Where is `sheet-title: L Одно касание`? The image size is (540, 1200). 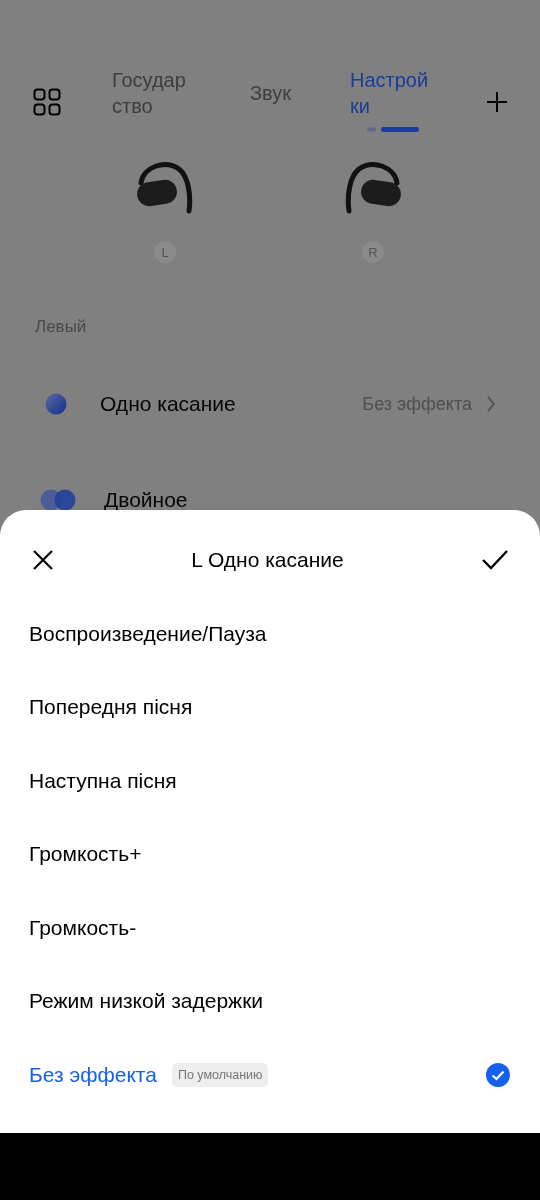 sheet-title: L Одно касание is located at coordinates (267, 560).